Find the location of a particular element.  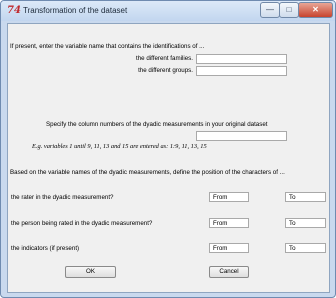

close-button: ✕ is located at coordinates (315, 10).